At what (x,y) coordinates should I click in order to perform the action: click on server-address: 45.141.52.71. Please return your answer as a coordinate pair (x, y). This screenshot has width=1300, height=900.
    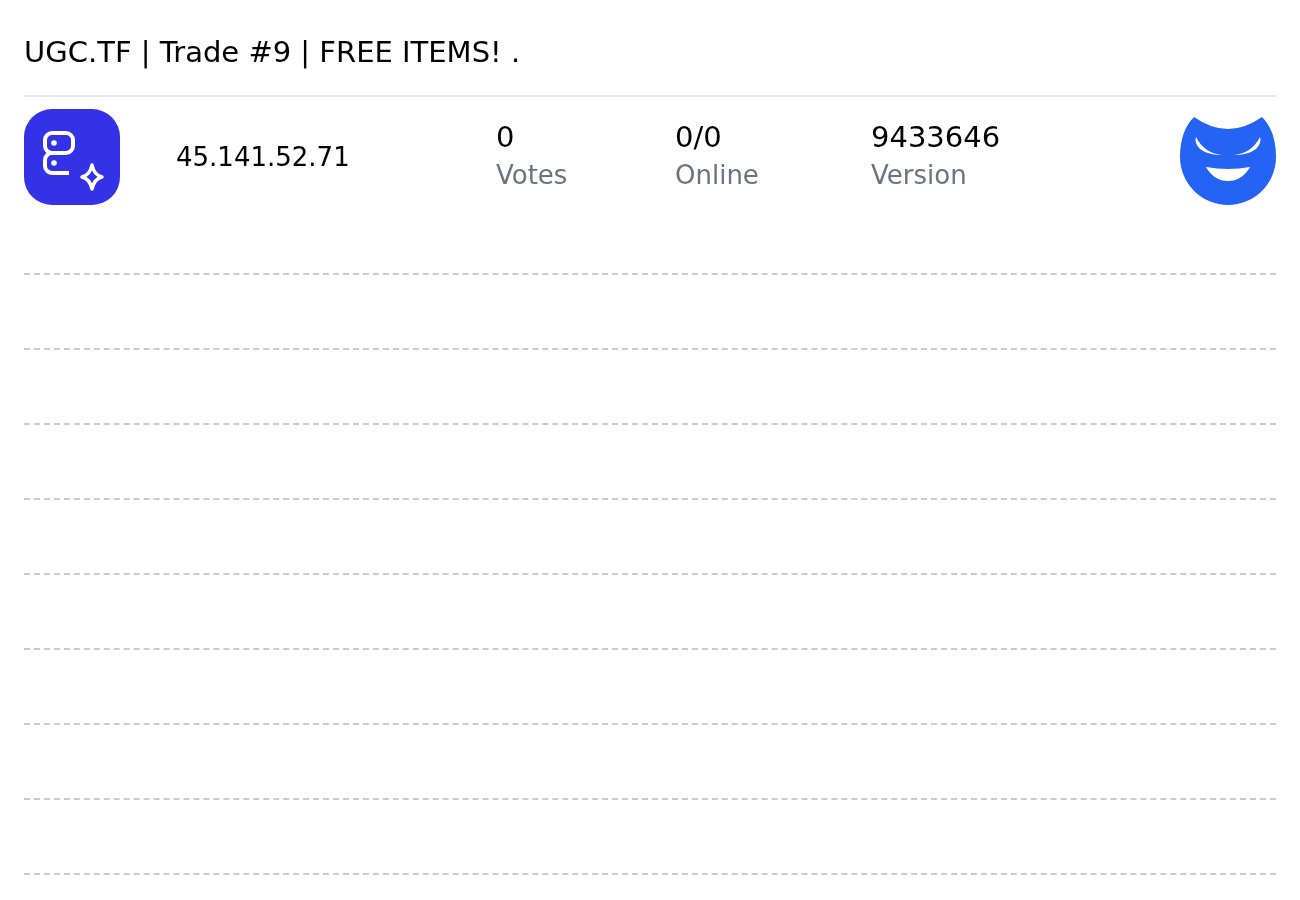
    Looking at the image, I should click on (263, 157).